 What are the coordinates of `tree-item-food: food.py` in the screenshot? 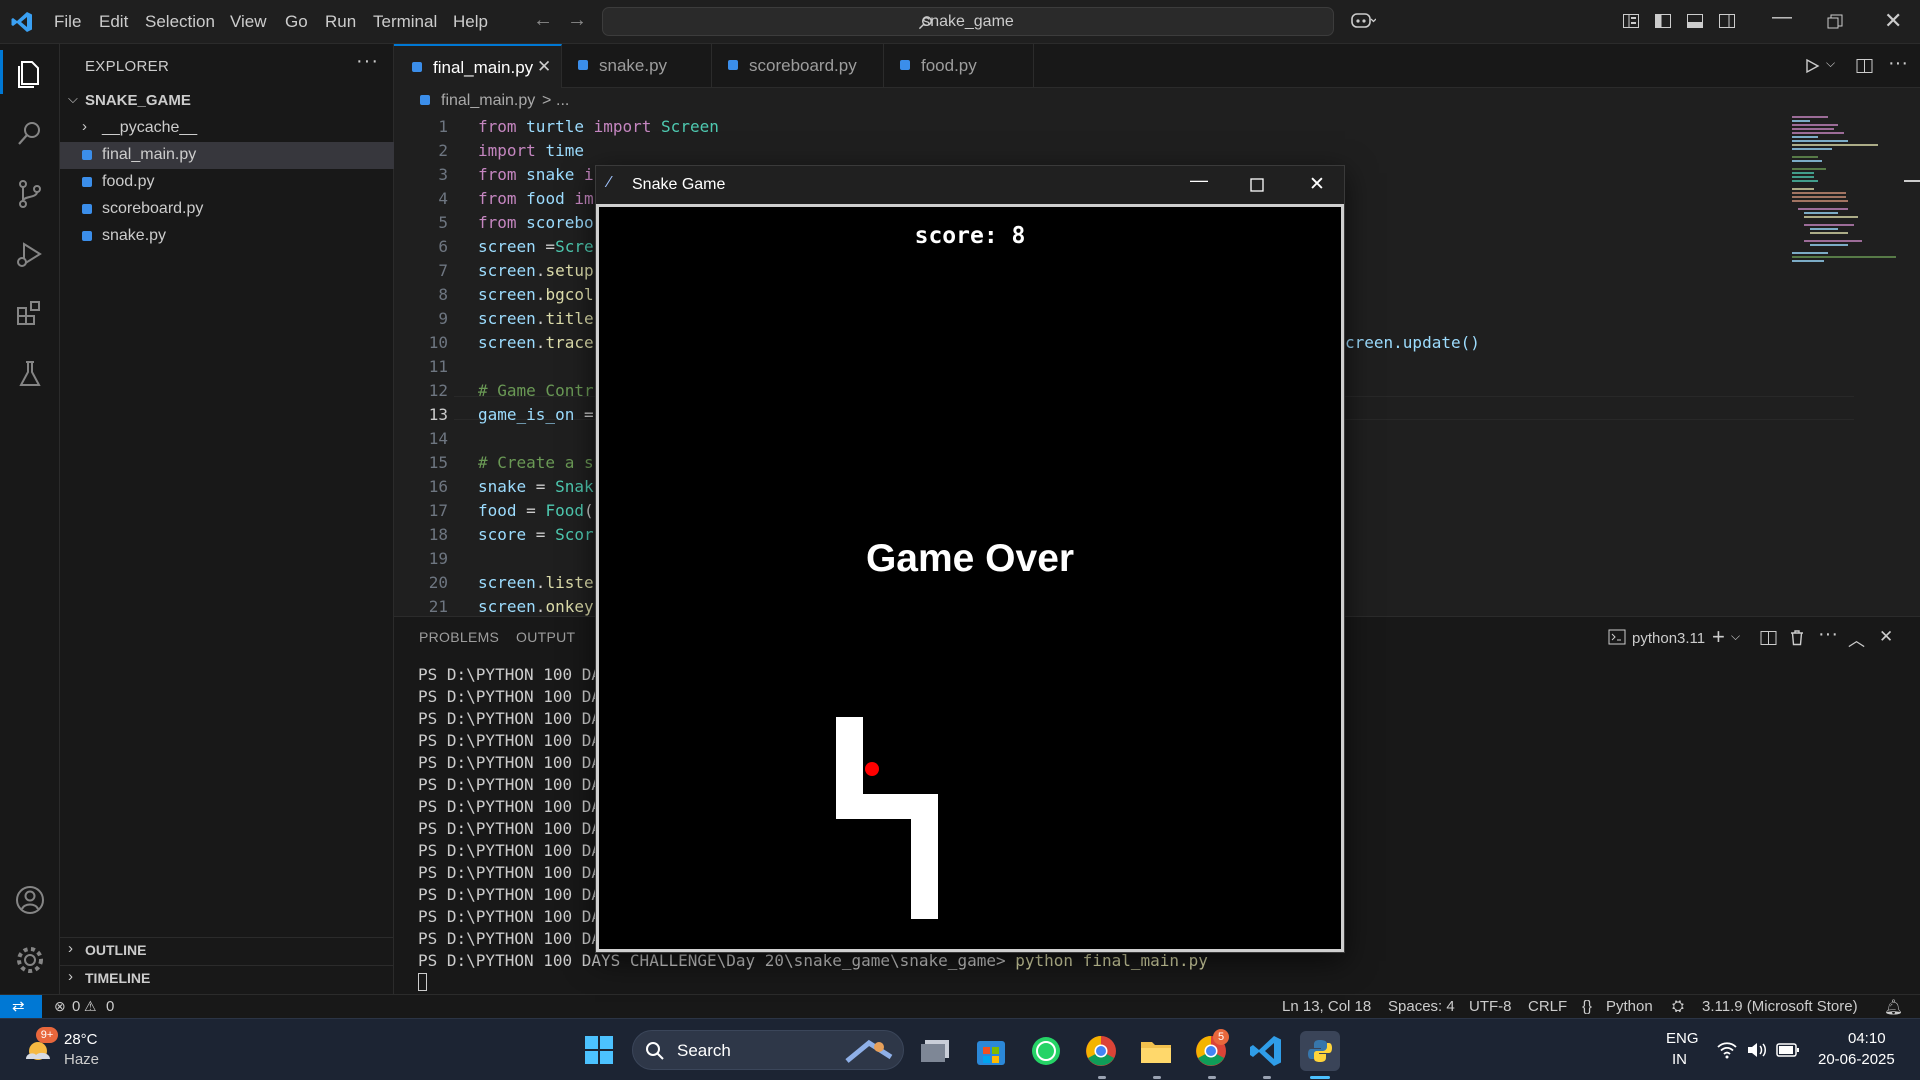 It's located at (227, 182).